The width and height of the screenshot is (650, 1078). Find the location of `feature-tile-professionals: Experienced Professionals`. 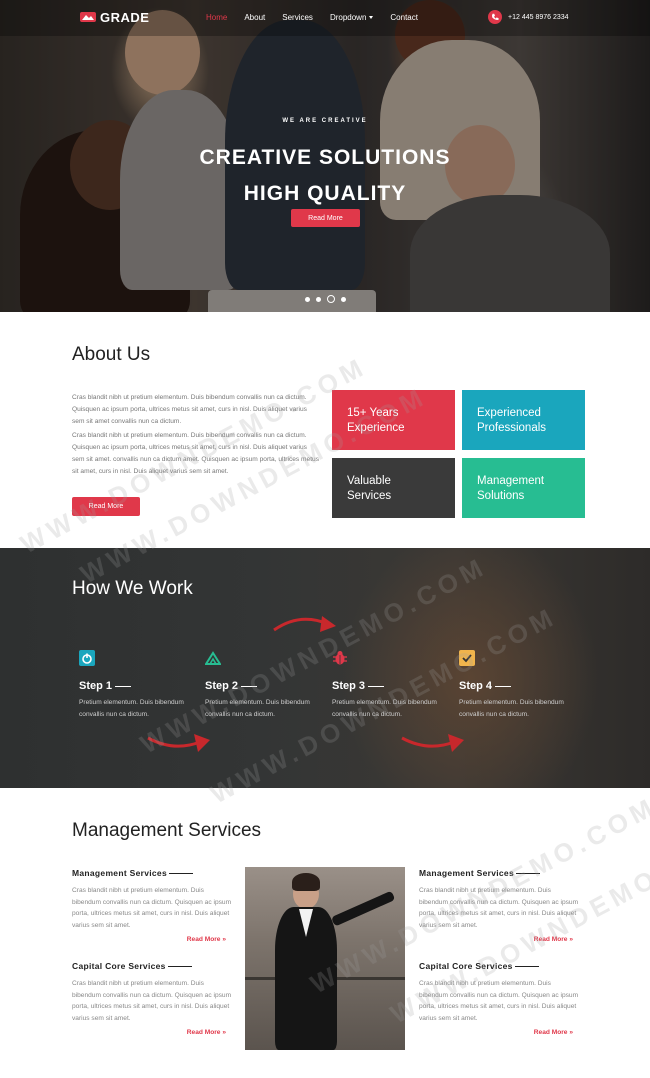

feature-tile-professionals: Experienced Professionals is located at coordinates (523, 420).